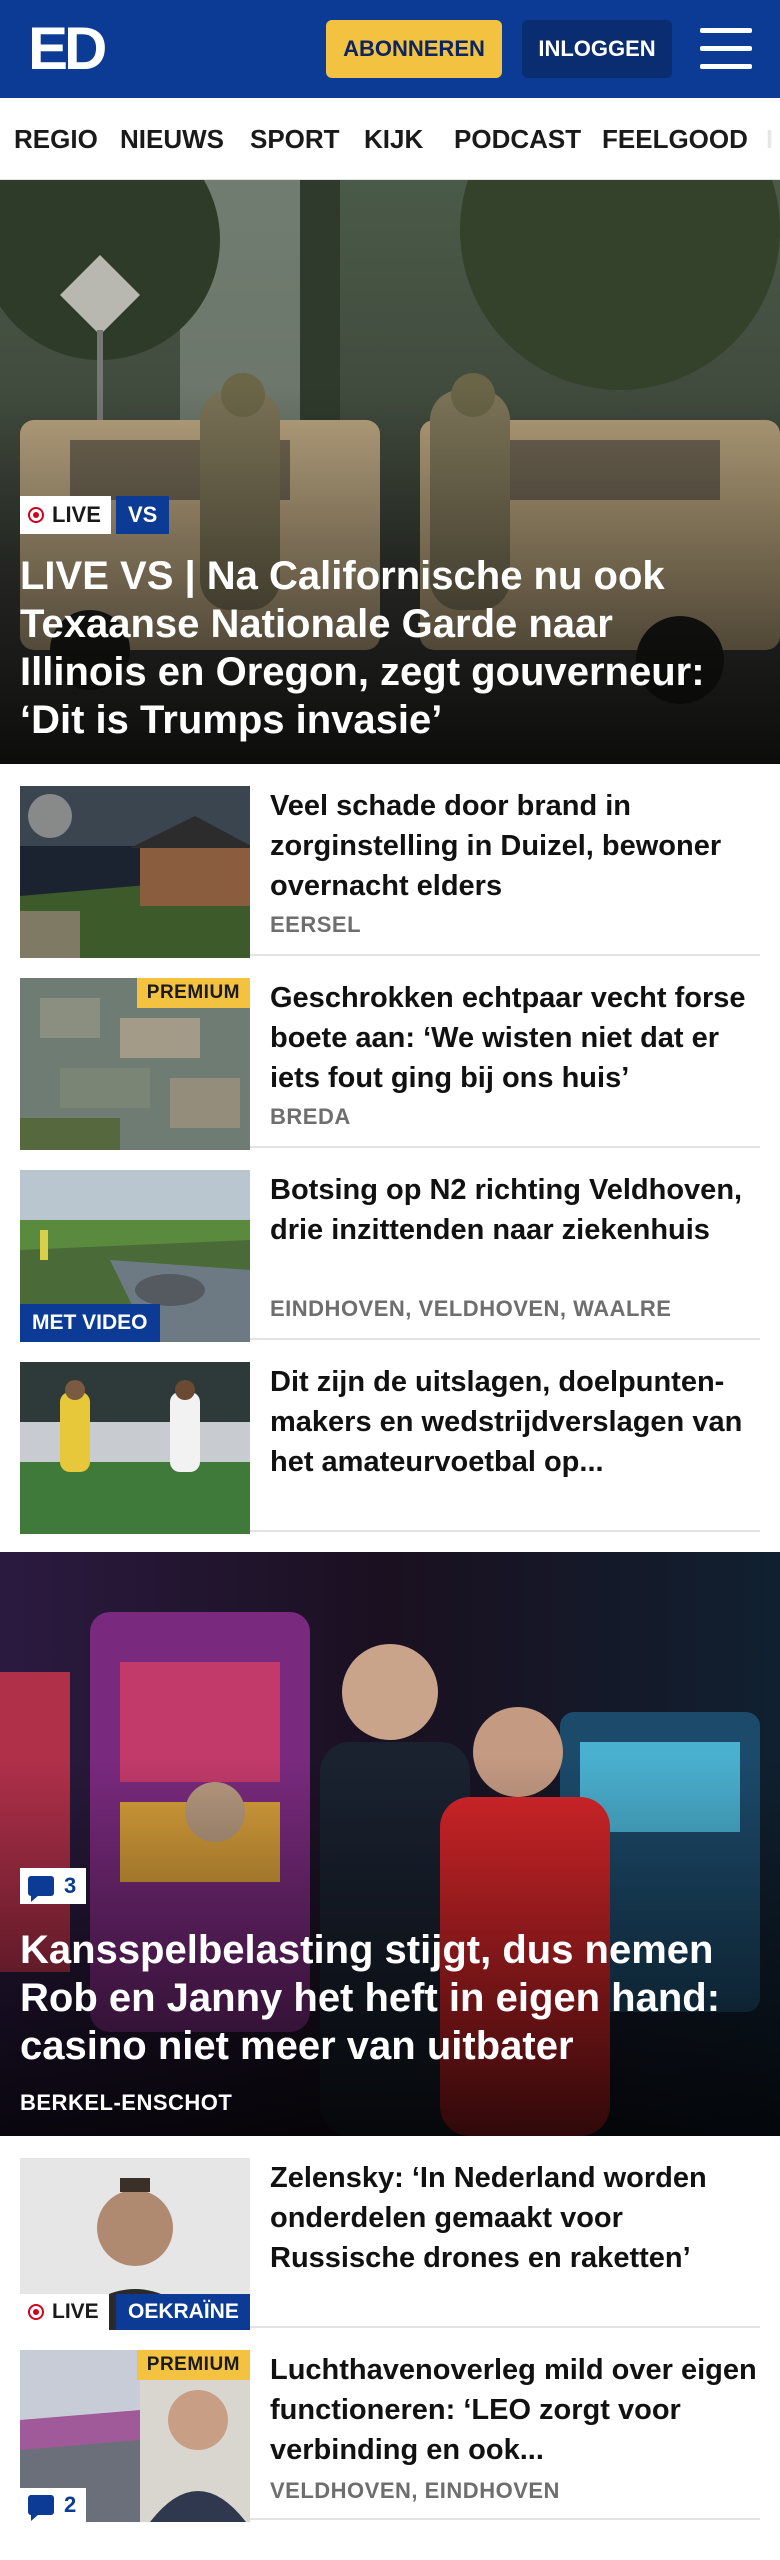  What do you see at coordinates (316, 924) in the screenshot?
I see `article-location: EERSEL` at bounding box center [316, 924].